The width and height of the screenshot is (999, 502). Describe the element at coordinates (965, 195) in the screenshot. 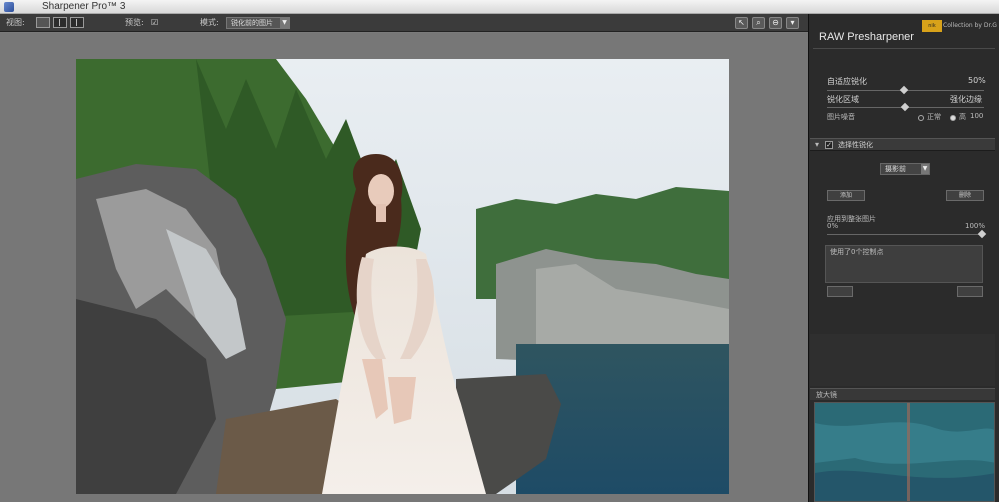

I see `remove-control-point-button: 删除` at that location.